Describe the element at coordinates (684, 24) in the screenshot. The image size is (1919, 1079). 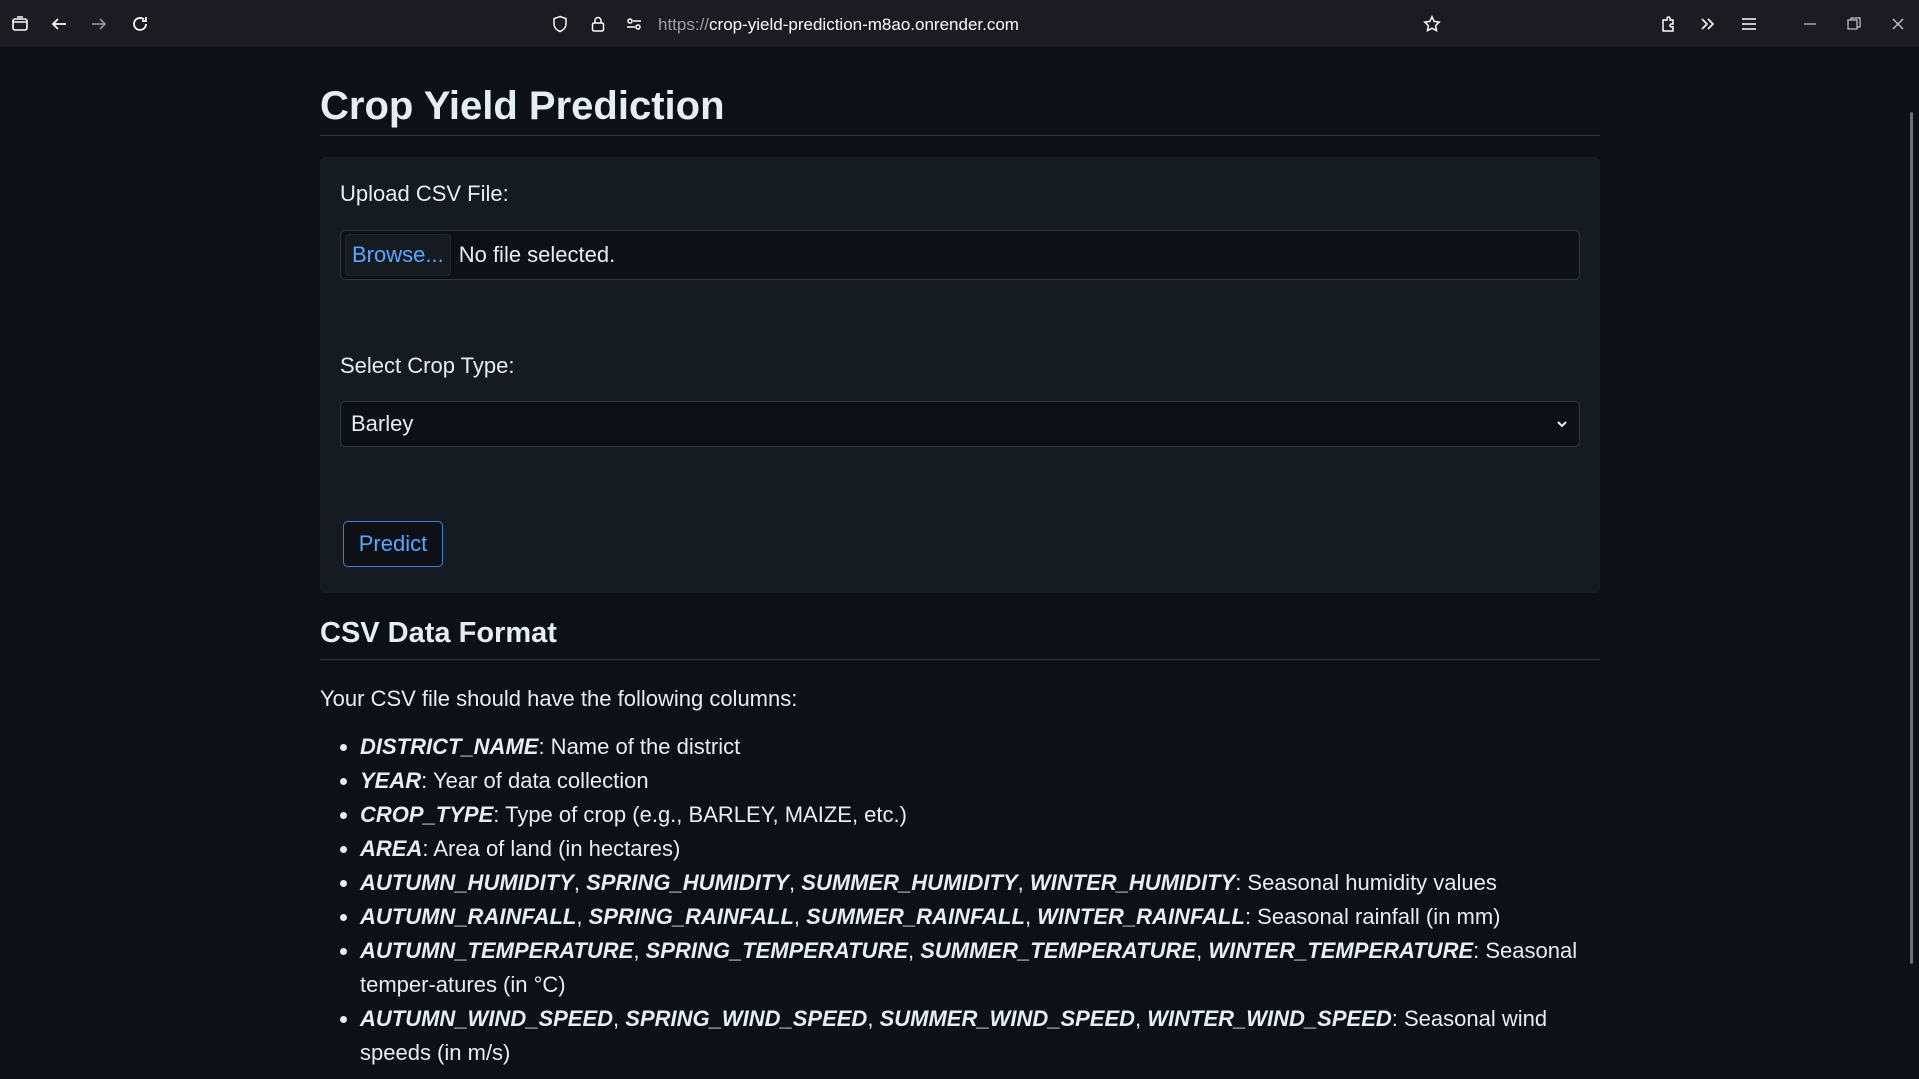
I see `url-protocol: https://` at that location.